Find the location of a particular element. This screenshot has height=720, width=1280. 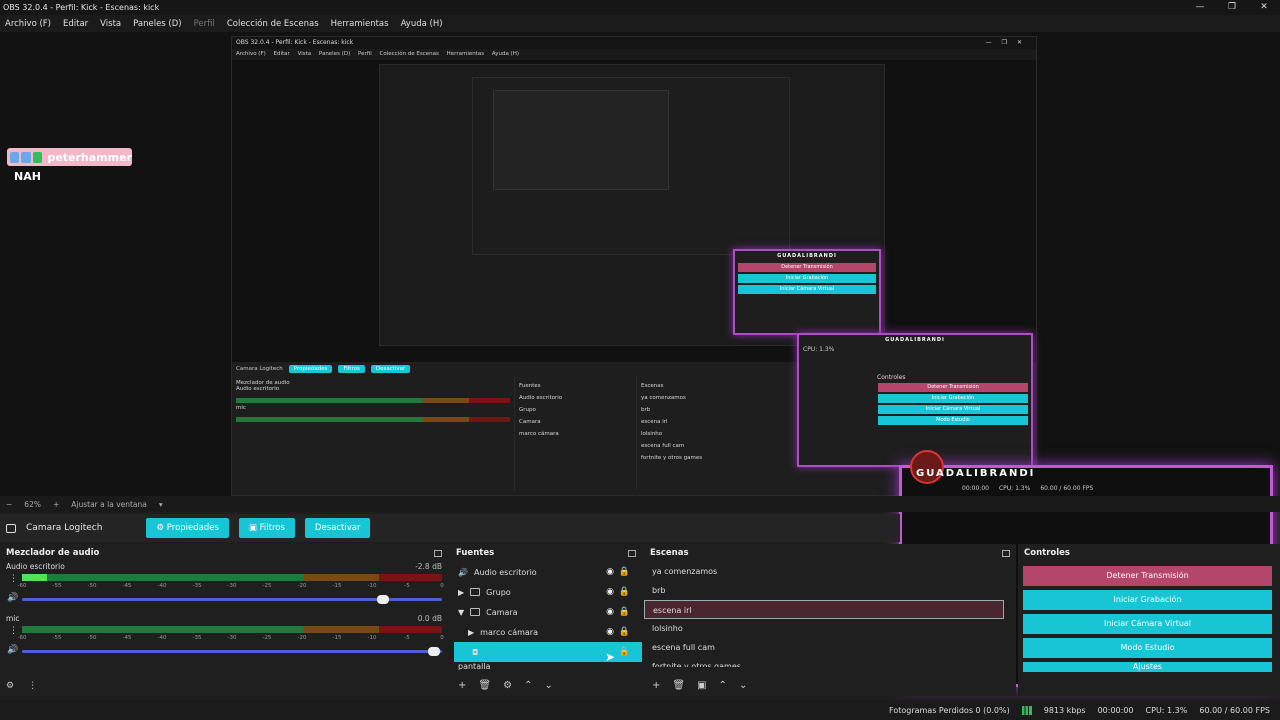

nested-menu-item: Vista is located at coordinates (304, 54).